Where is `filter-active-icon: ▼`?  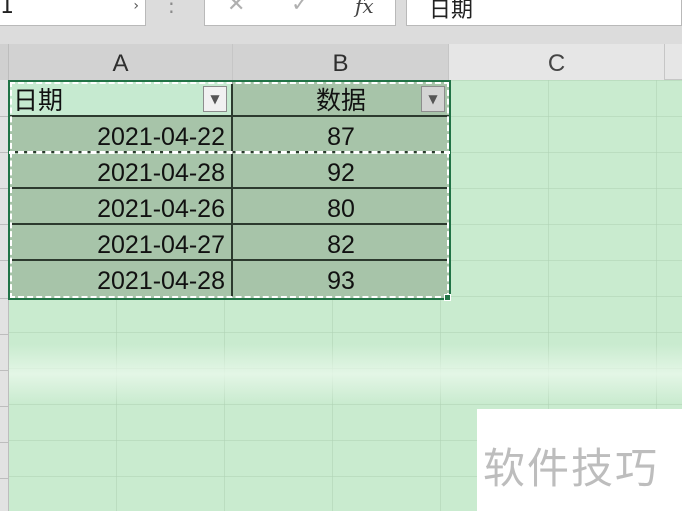 filter-active-icon: ▼ is located at coordinates (433, 99).